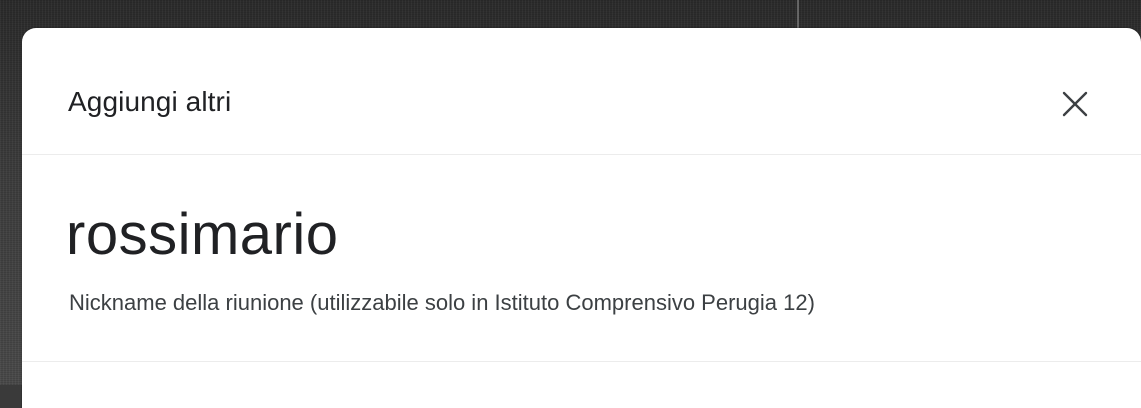  I want to click on close-icon, so click(1075, 104).